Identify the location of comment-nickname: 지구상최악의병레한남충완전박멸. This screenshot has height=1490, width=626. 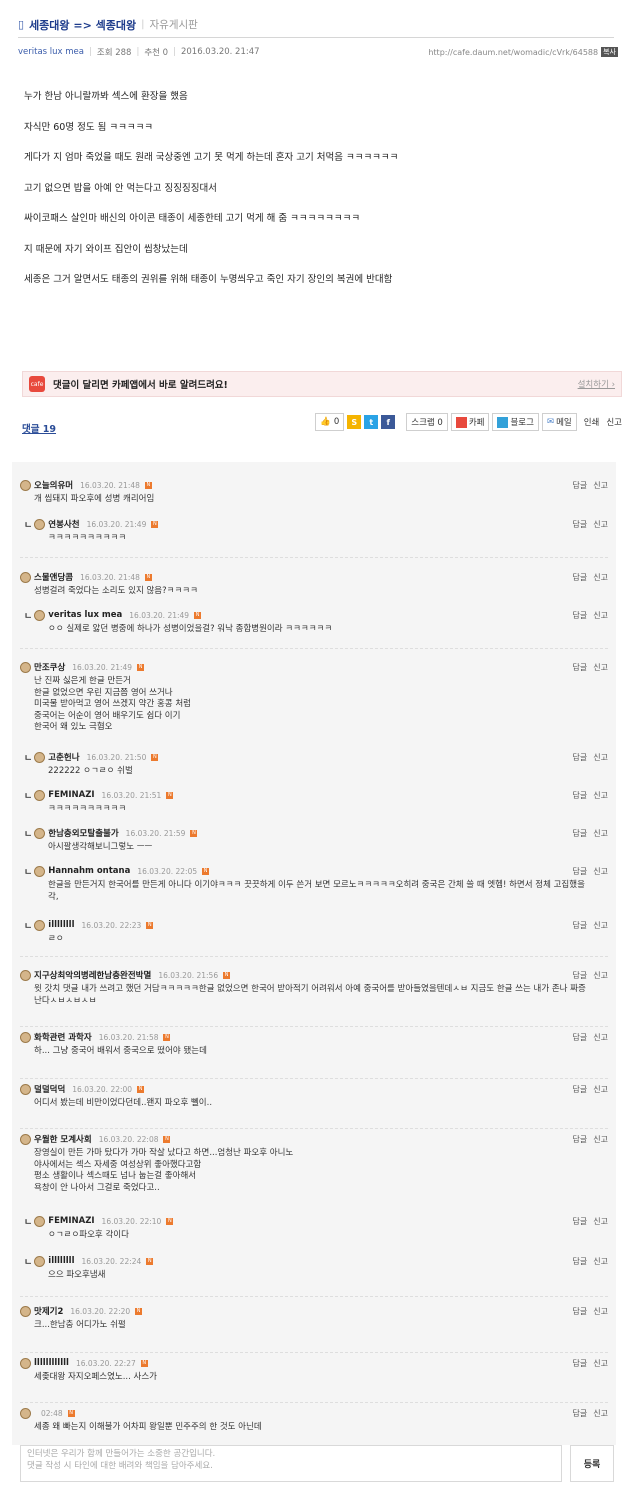
(92, 975).